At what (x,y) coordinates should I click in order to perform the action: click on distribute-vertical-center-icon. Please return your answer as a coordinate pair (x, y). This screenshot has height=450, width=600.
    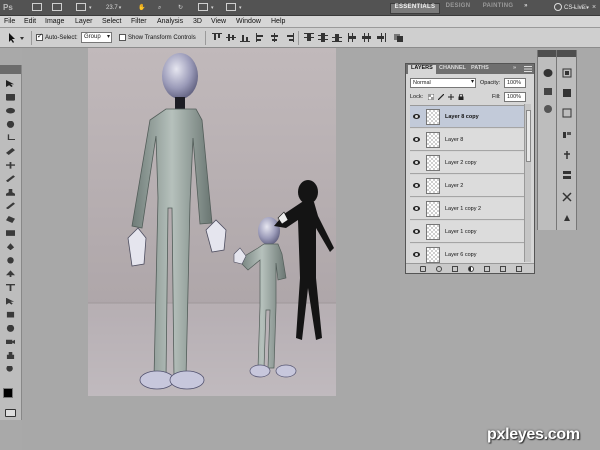
    Looking at the image, I should click on (323, 37).